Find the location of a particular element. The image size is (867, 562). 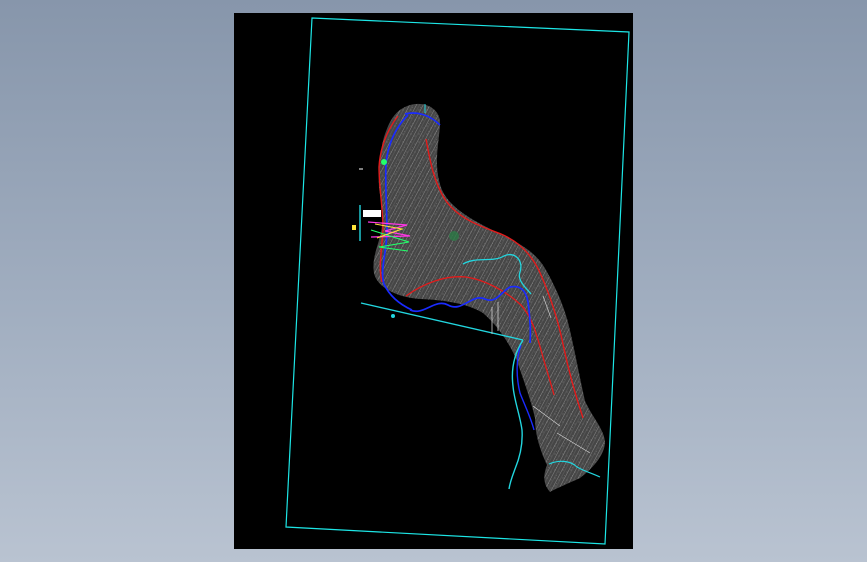

cyan-channel-main is located at coordinates (442, 396).